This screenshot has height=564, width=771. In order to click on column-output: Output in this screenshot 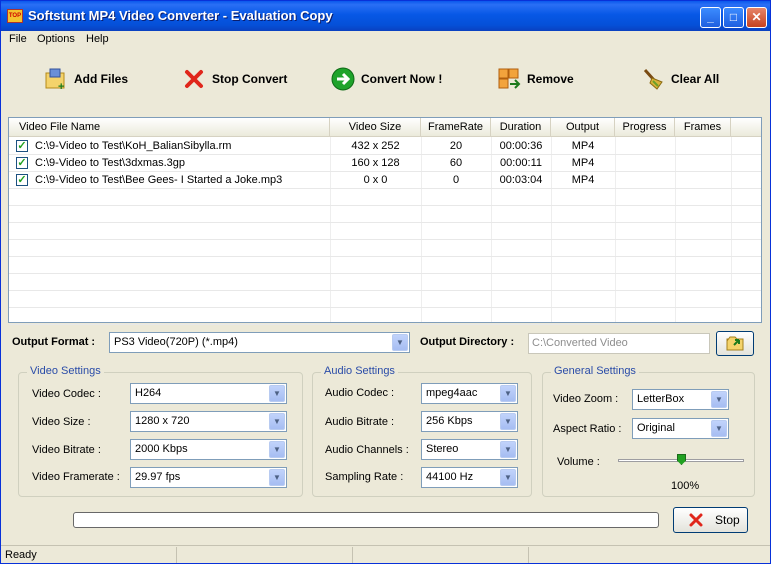, I will do `click(583, 127)`.